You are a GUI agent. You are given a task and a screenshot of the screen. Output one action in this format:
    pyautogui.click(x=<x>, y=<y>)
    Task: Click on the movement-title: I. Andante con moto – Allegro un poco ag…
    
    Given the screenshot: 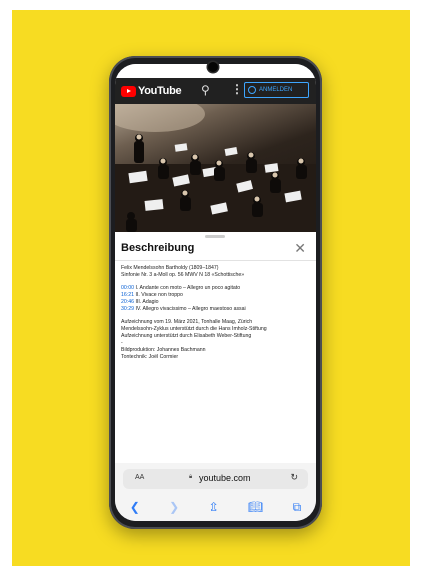 What is the action you would take?
    pyautogui.click(x=188, y=288)
    